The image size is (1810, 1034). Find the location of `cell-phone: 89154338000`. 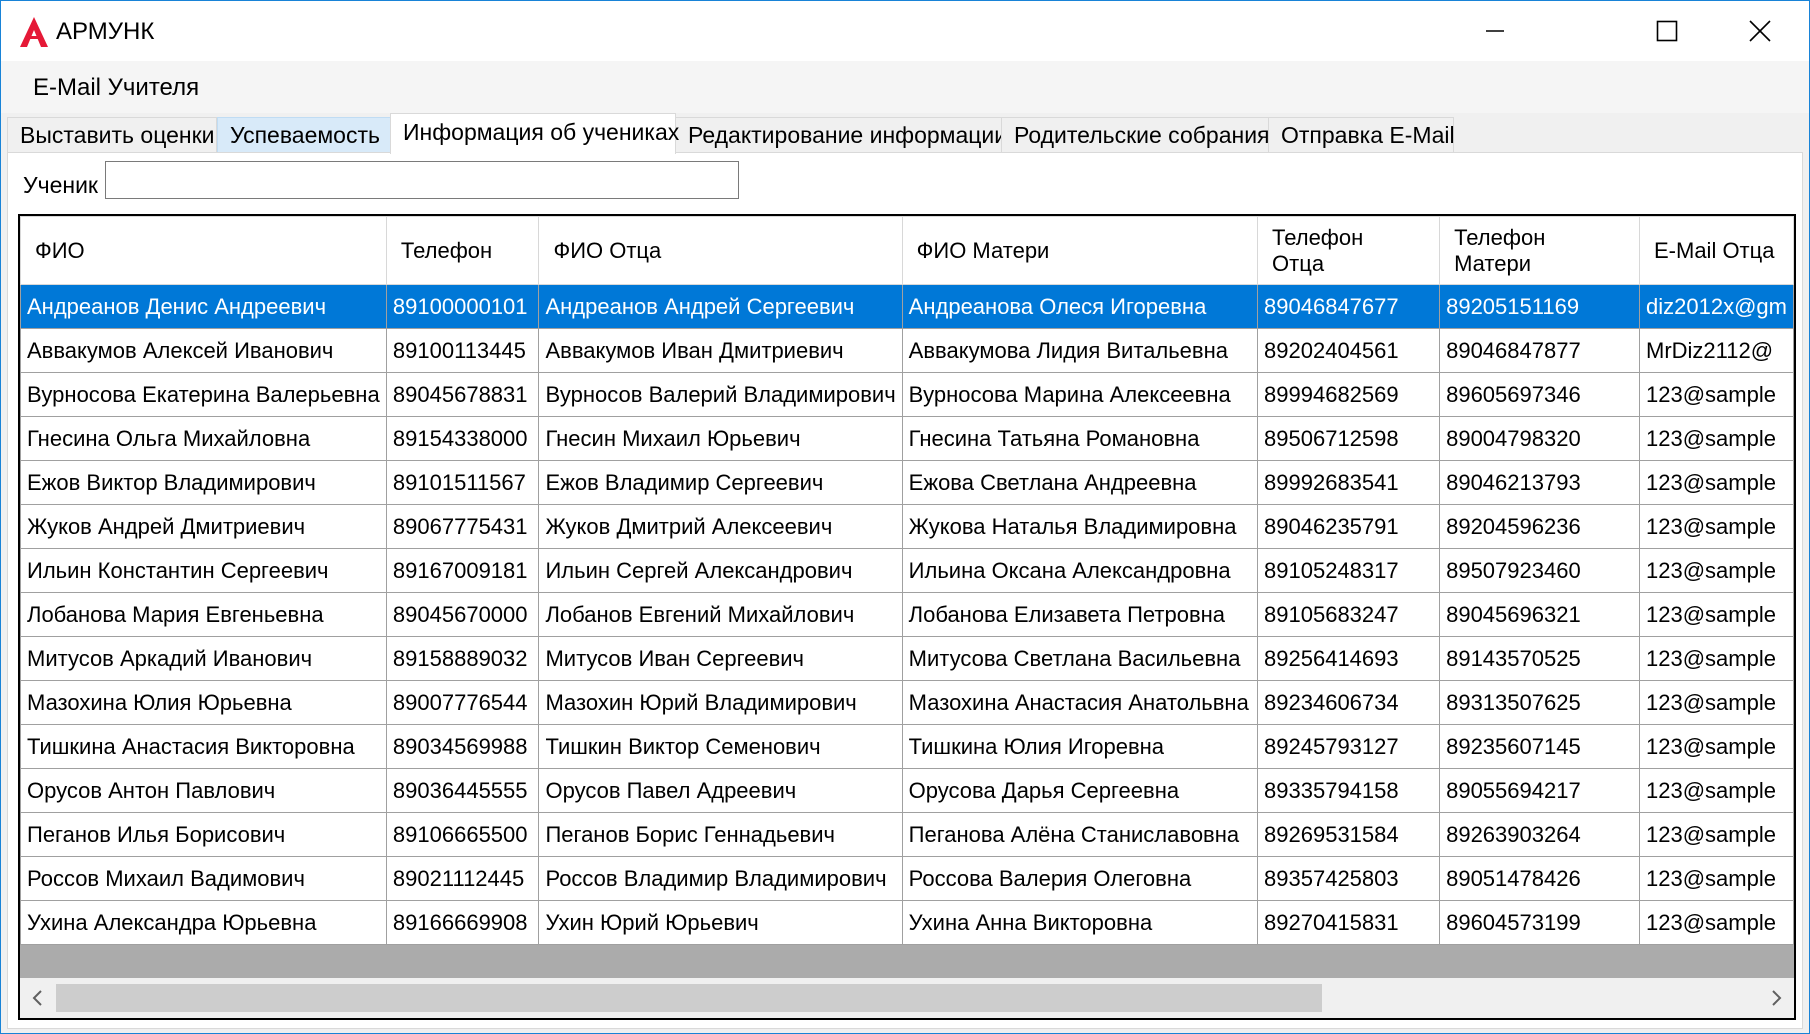

cell-phone: 89154338000 is located at coordinates (462, 438).